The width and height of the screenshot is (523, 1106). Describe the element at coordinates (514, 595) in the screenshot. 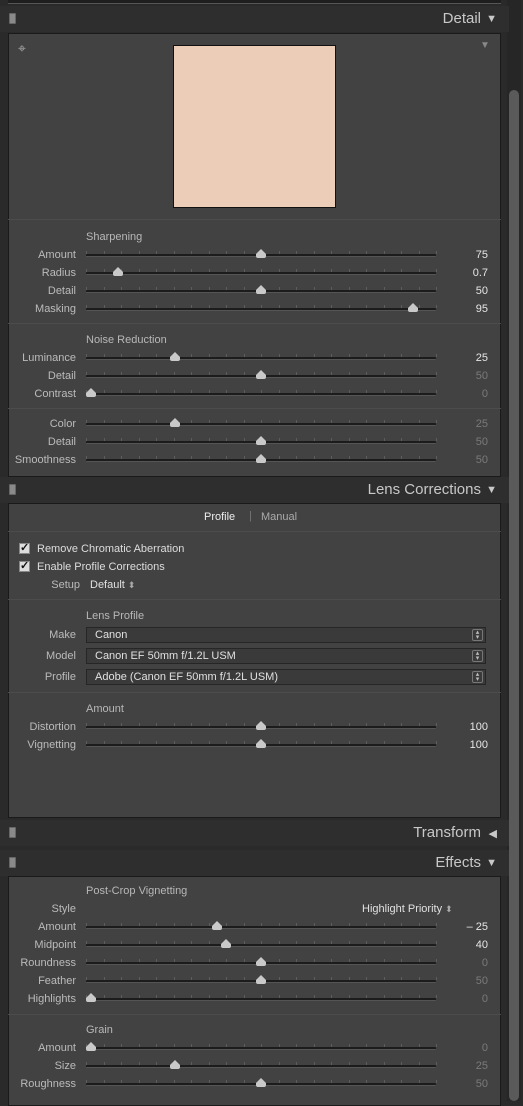

I see `panel-scrollbar-thumb` at that location.